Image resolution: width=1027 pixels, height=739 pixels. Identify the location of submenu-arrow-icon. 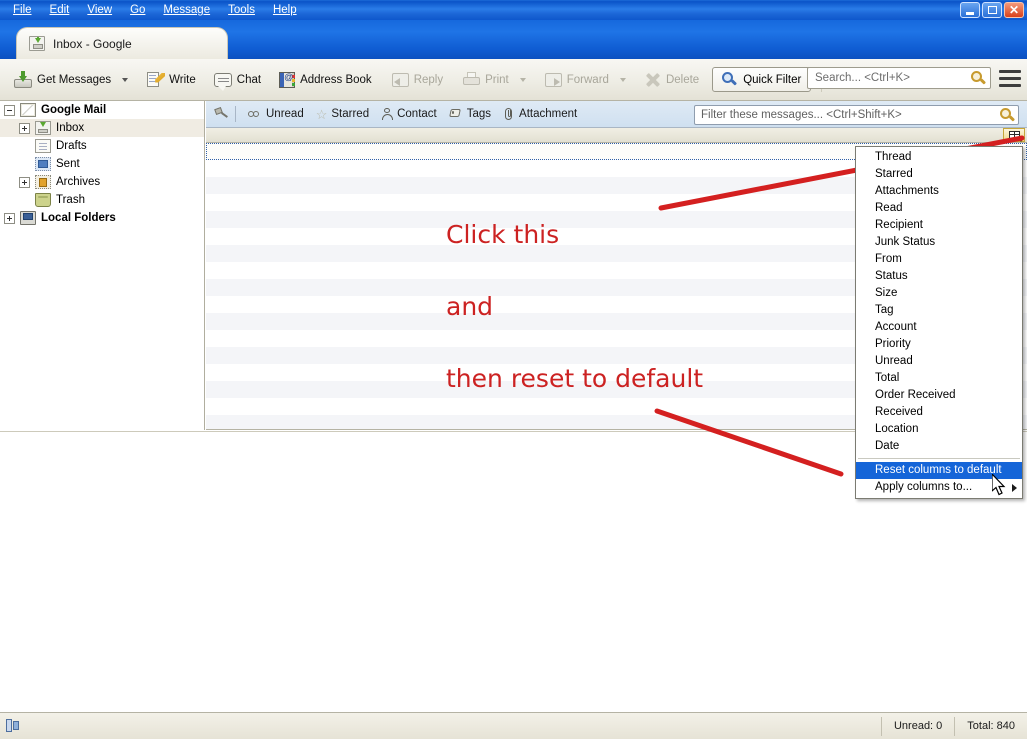
(1014, 488).